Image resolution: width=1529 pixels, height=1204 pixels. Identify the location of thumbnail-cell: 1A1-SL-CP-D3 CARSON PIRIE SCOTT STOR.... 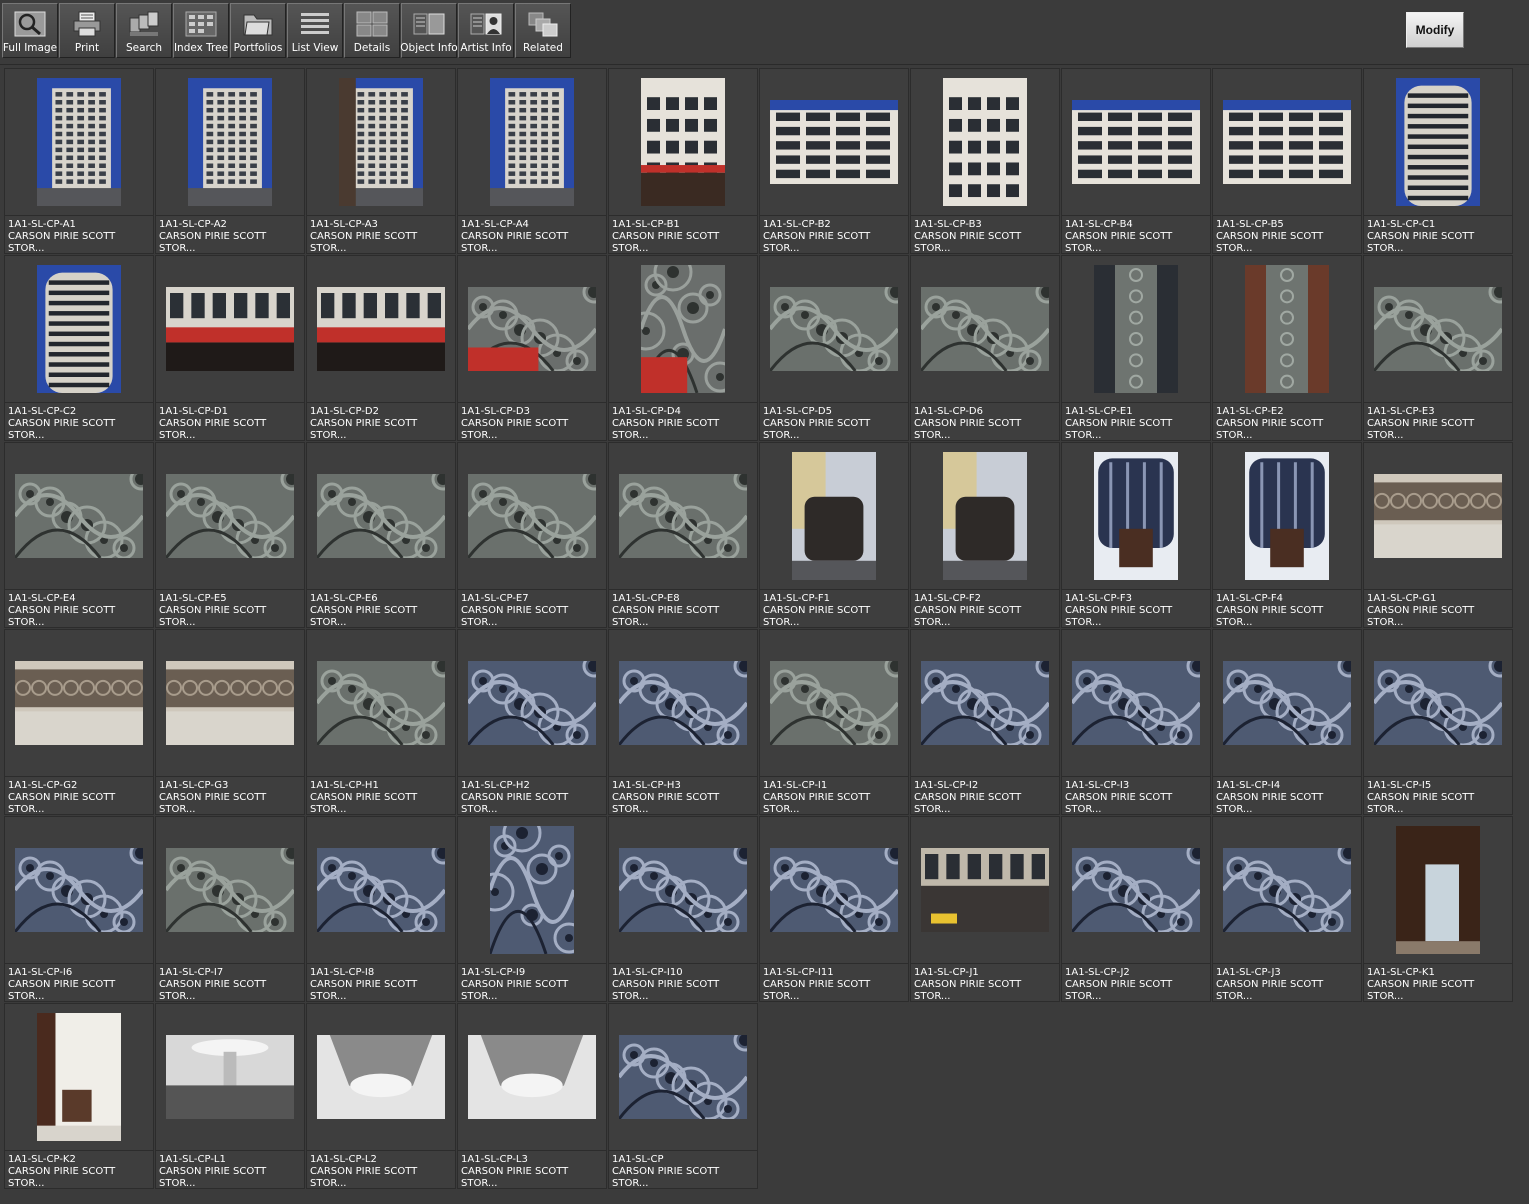
(532, 348).